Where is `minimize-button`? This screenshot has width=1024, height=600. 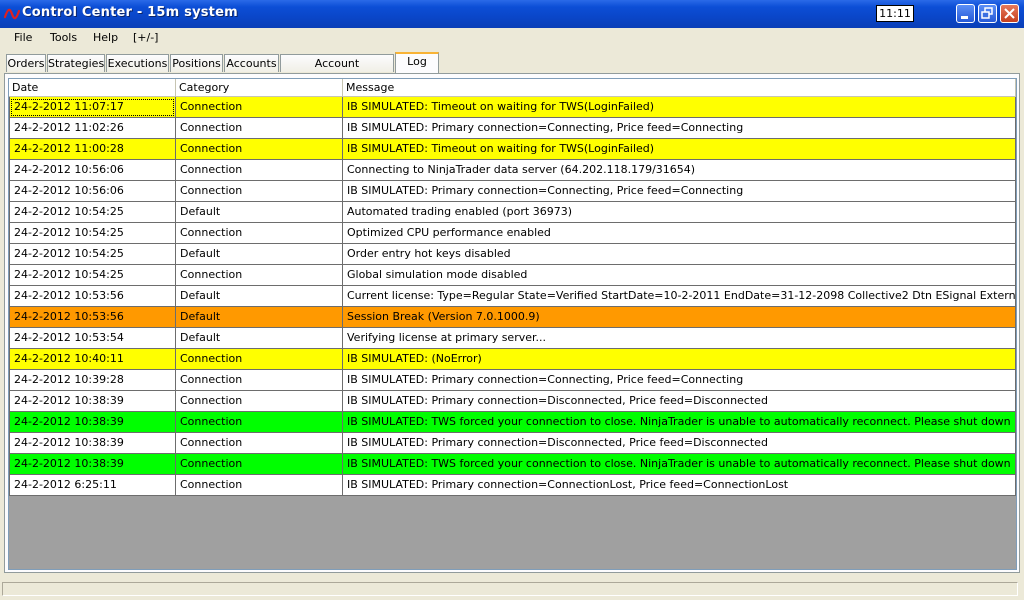 minimize-button is located at coordinates (965, 13).